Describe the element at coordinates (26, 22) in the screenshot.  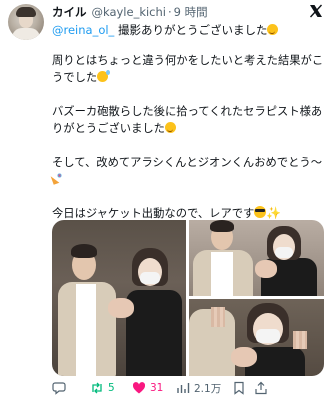
I see `avatar` at that location.